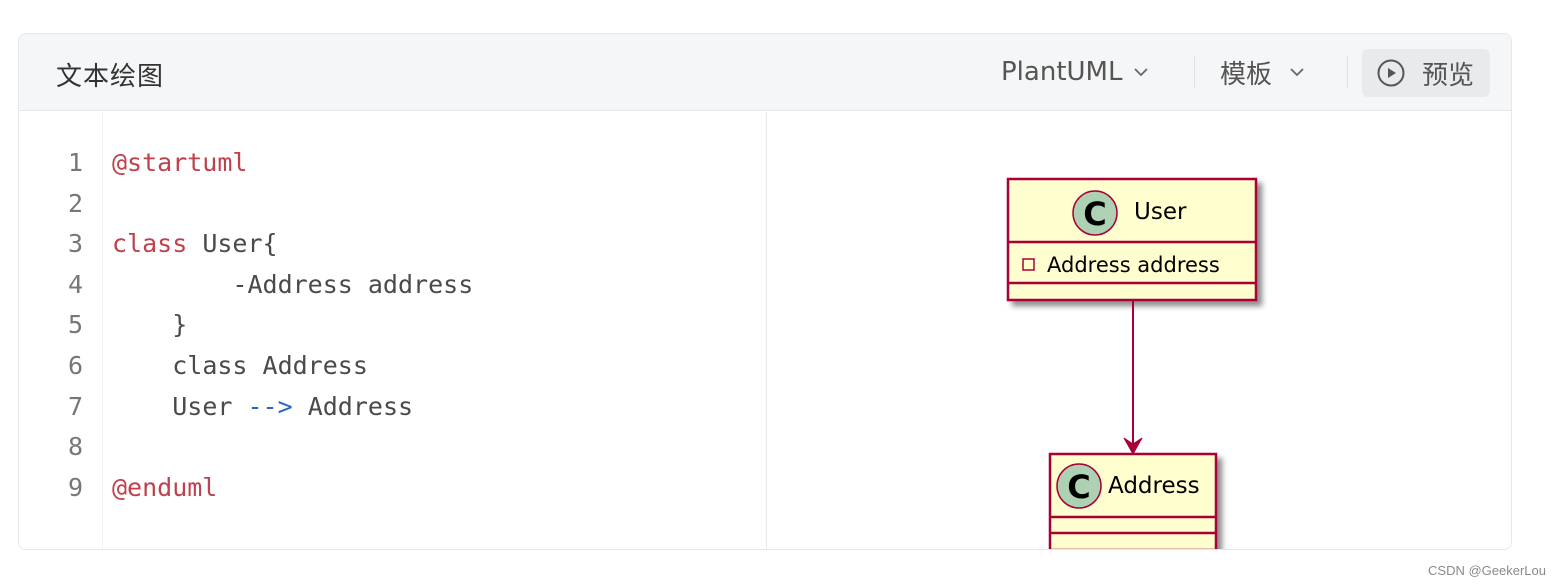 Image resolution: width=1560 pixels, height=584 pixels. What do you see at coordinates (270, 406) in the screenshot?
I see `code-operator: -->` at bounding box center [270, 406].